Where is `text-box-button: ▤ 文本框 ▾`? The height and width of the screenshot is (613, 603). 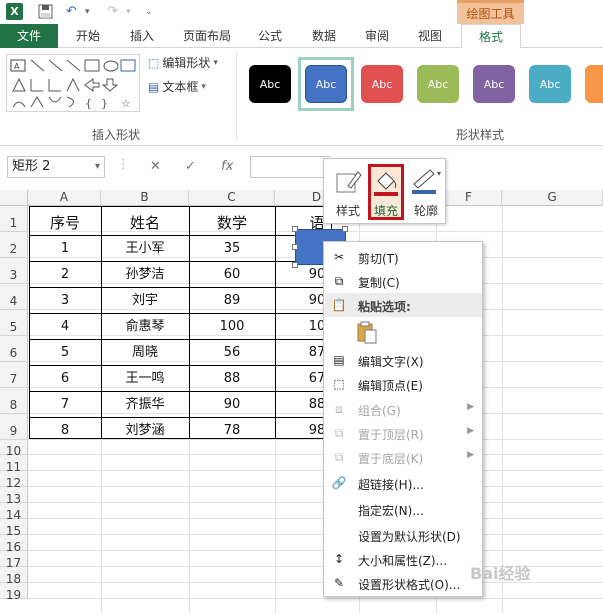 text-box-button: ▤ 文本框 ▾ is located at coordinates (177, 86).